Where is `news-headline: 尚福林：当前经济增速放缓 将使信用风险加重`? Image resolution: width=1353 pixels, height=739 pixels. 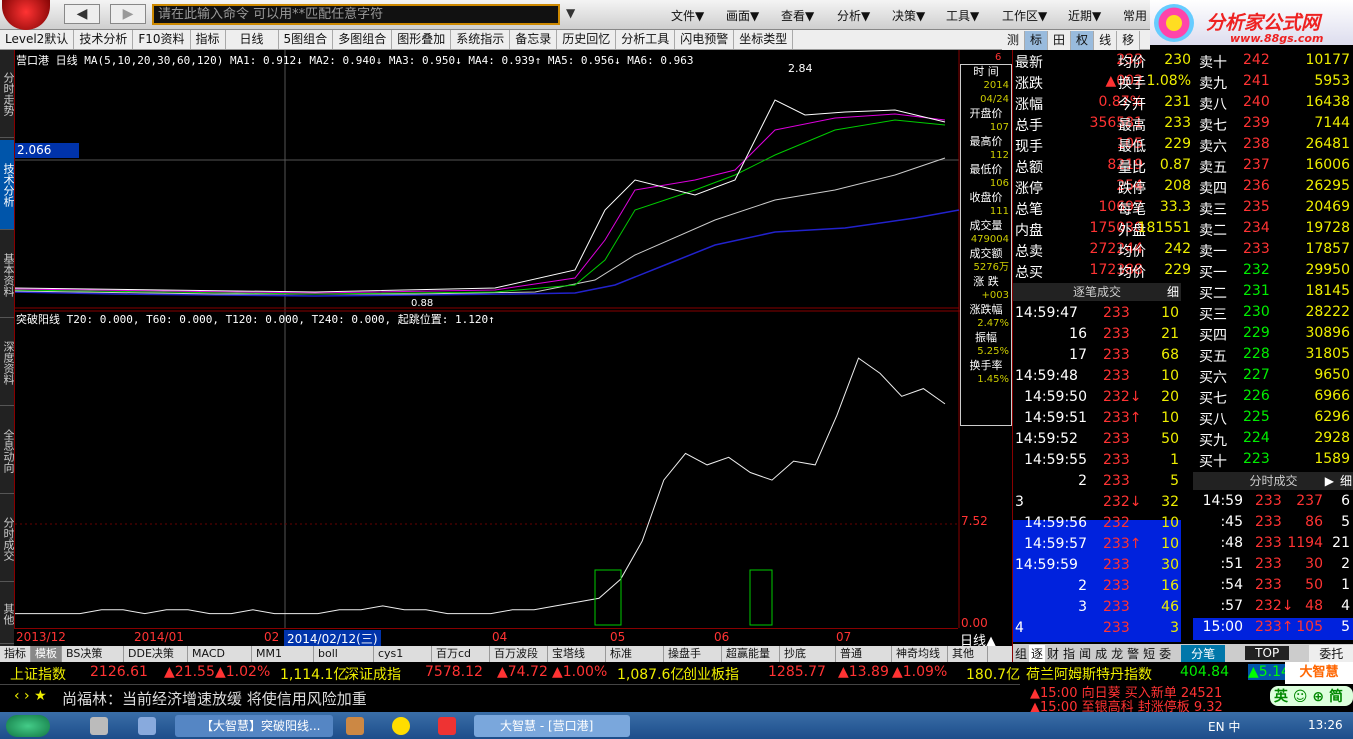 news-headline: 尚福林：当前经济增速放缓 将使信用风险加重 is located at coordinates (214, 698).